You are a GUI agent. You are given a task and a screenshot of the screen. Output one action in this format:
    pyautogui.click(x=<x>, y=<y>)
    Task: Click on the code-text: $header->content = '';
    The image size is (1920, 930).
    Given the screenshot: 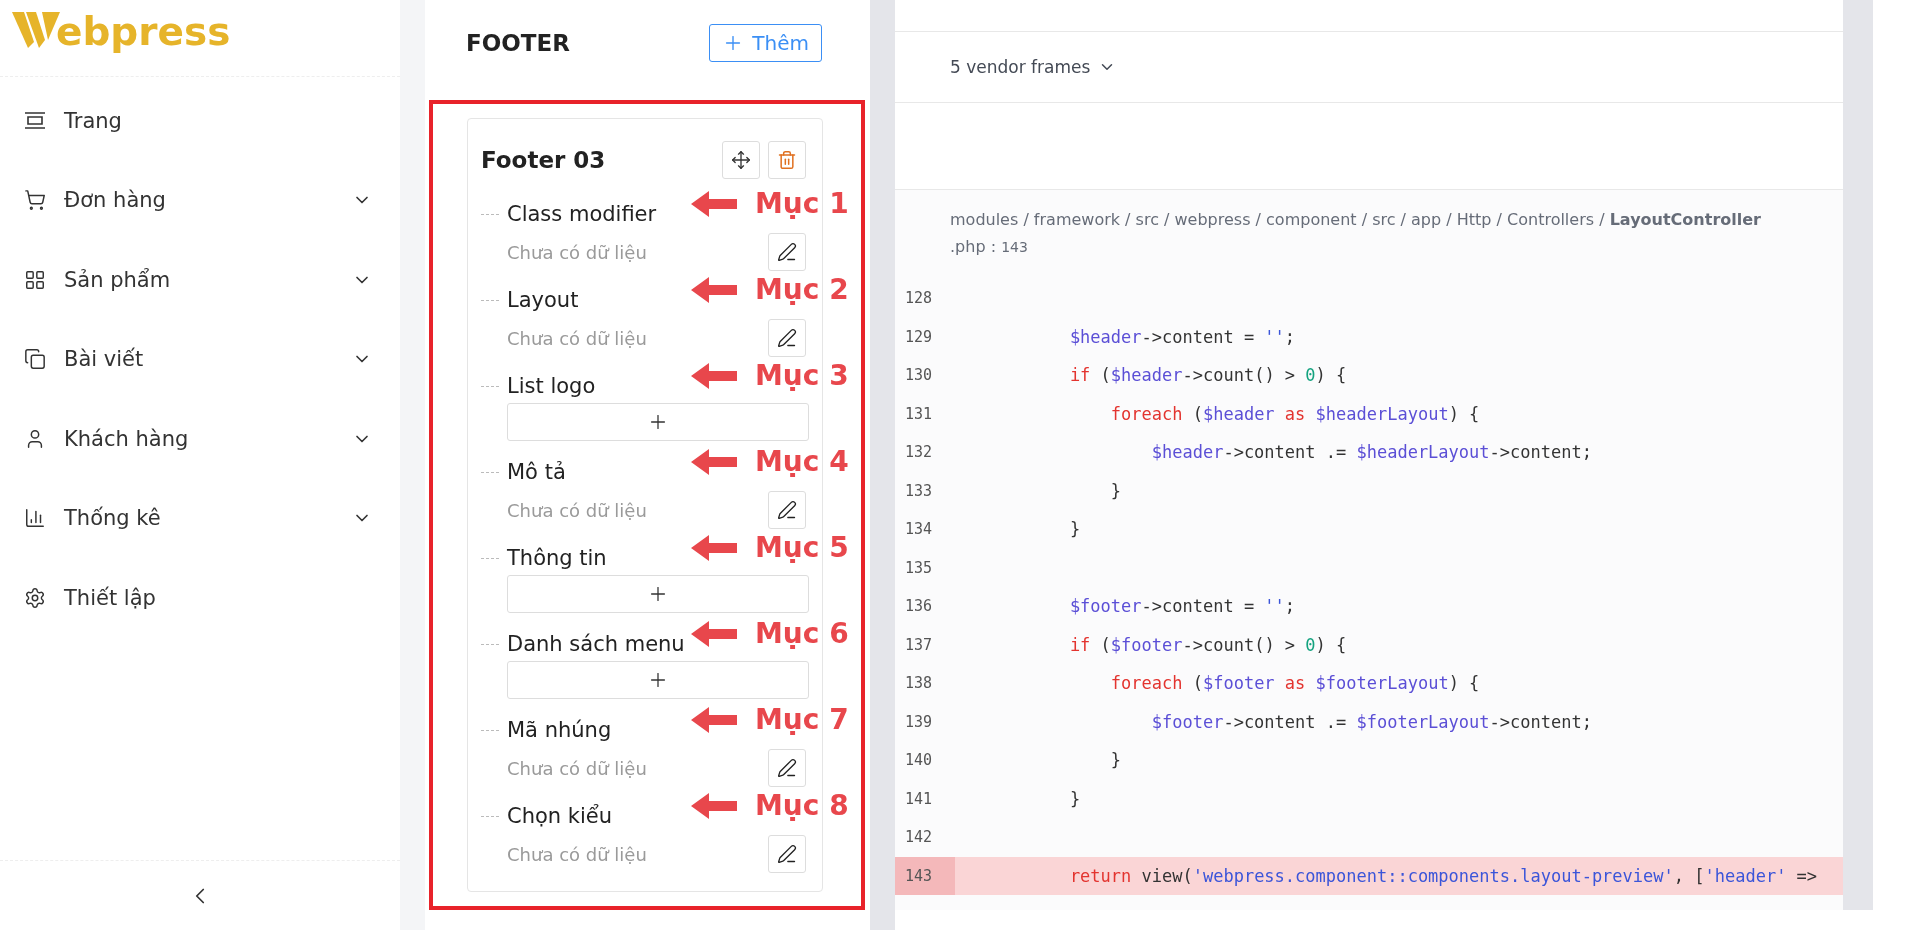 What is the action you would take?
    pyautogui.click(x=1182, y=336)
    